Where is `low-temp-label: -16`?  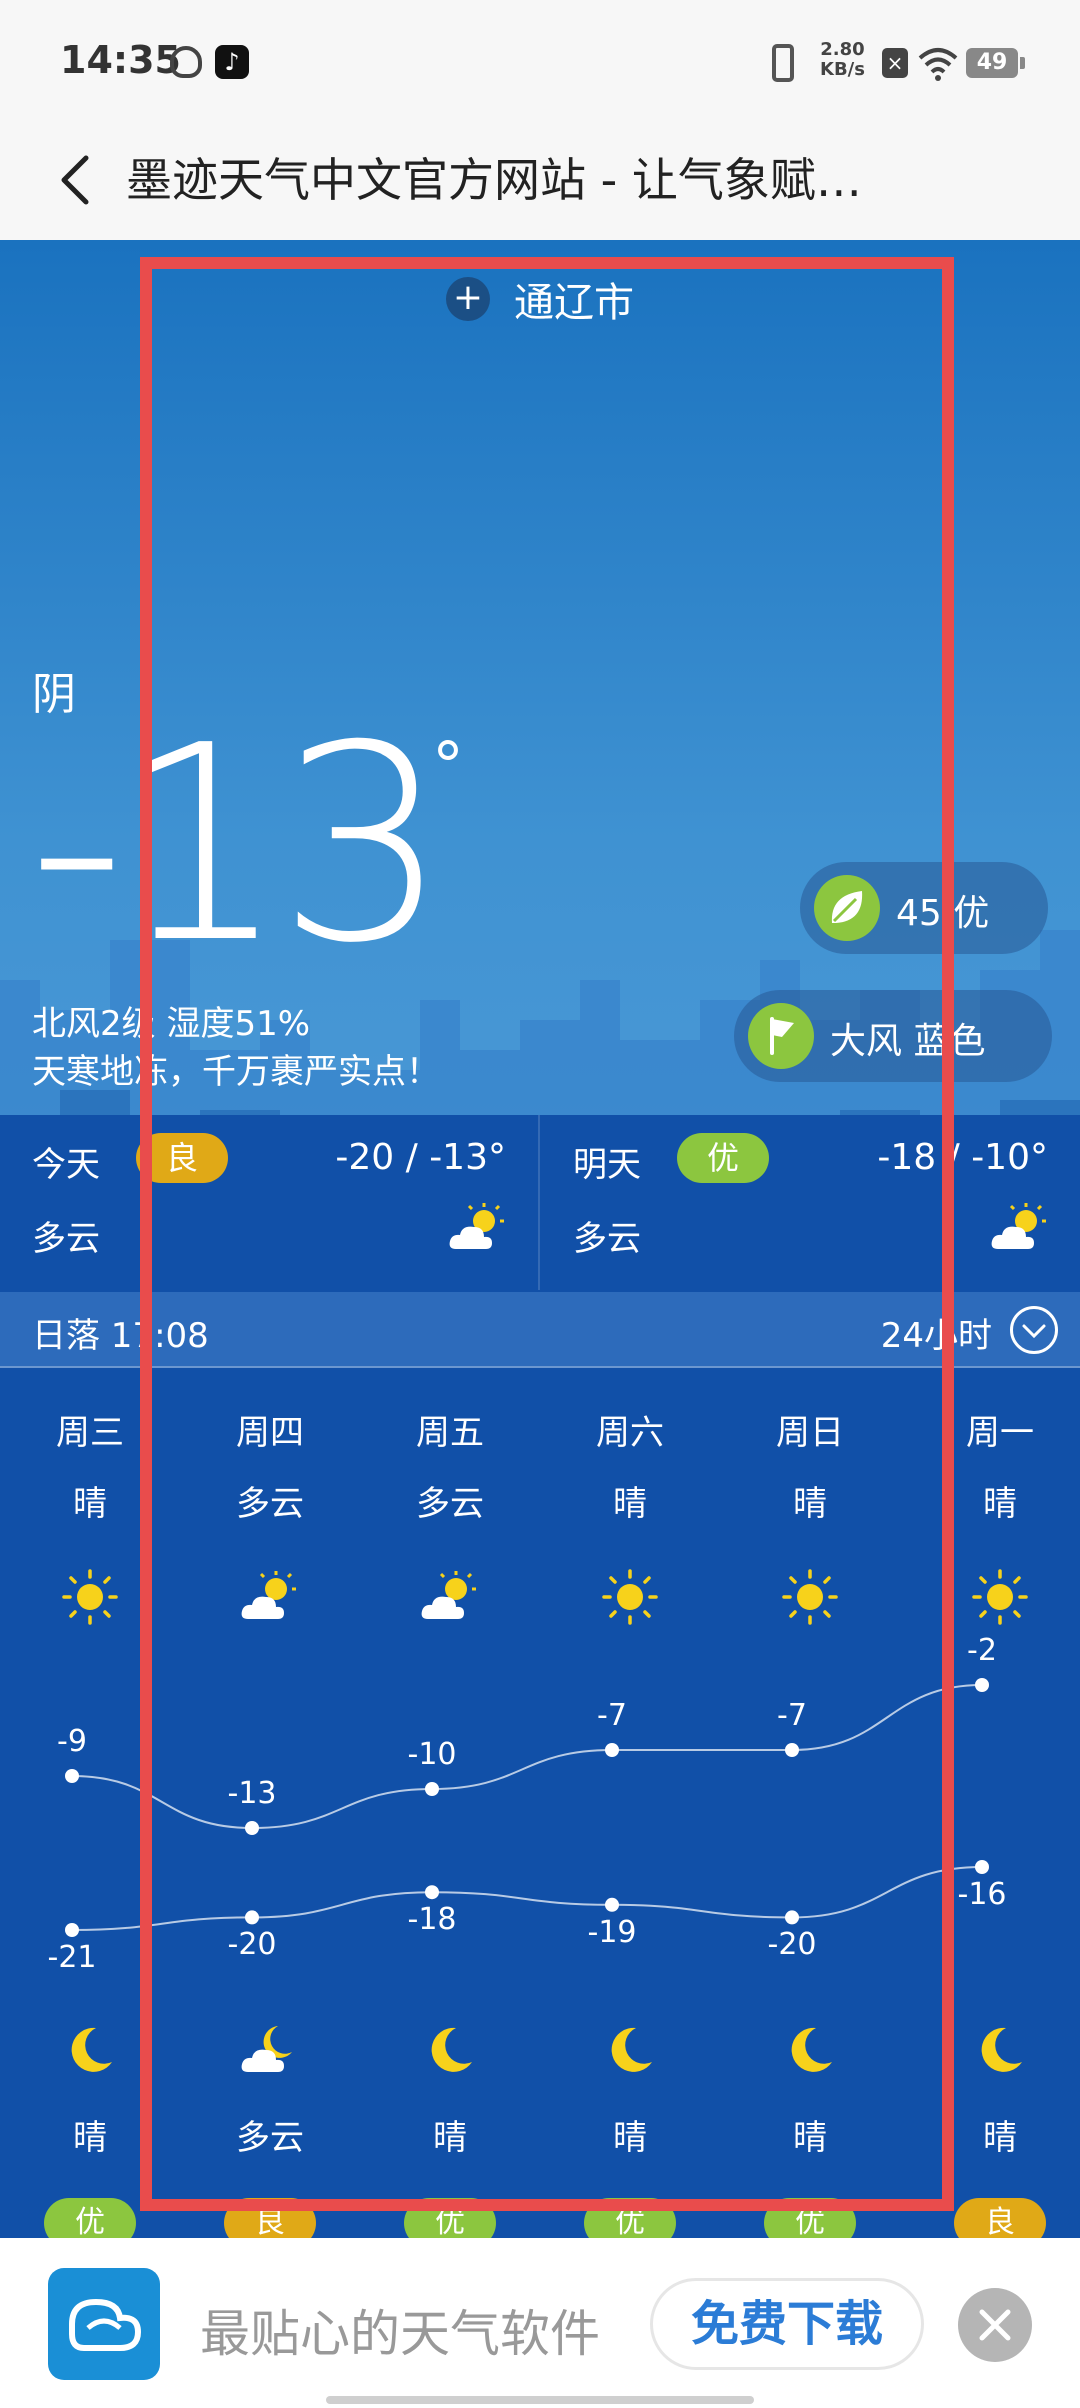 low-temp-label: -16 is located at coordinates (982, 1894).